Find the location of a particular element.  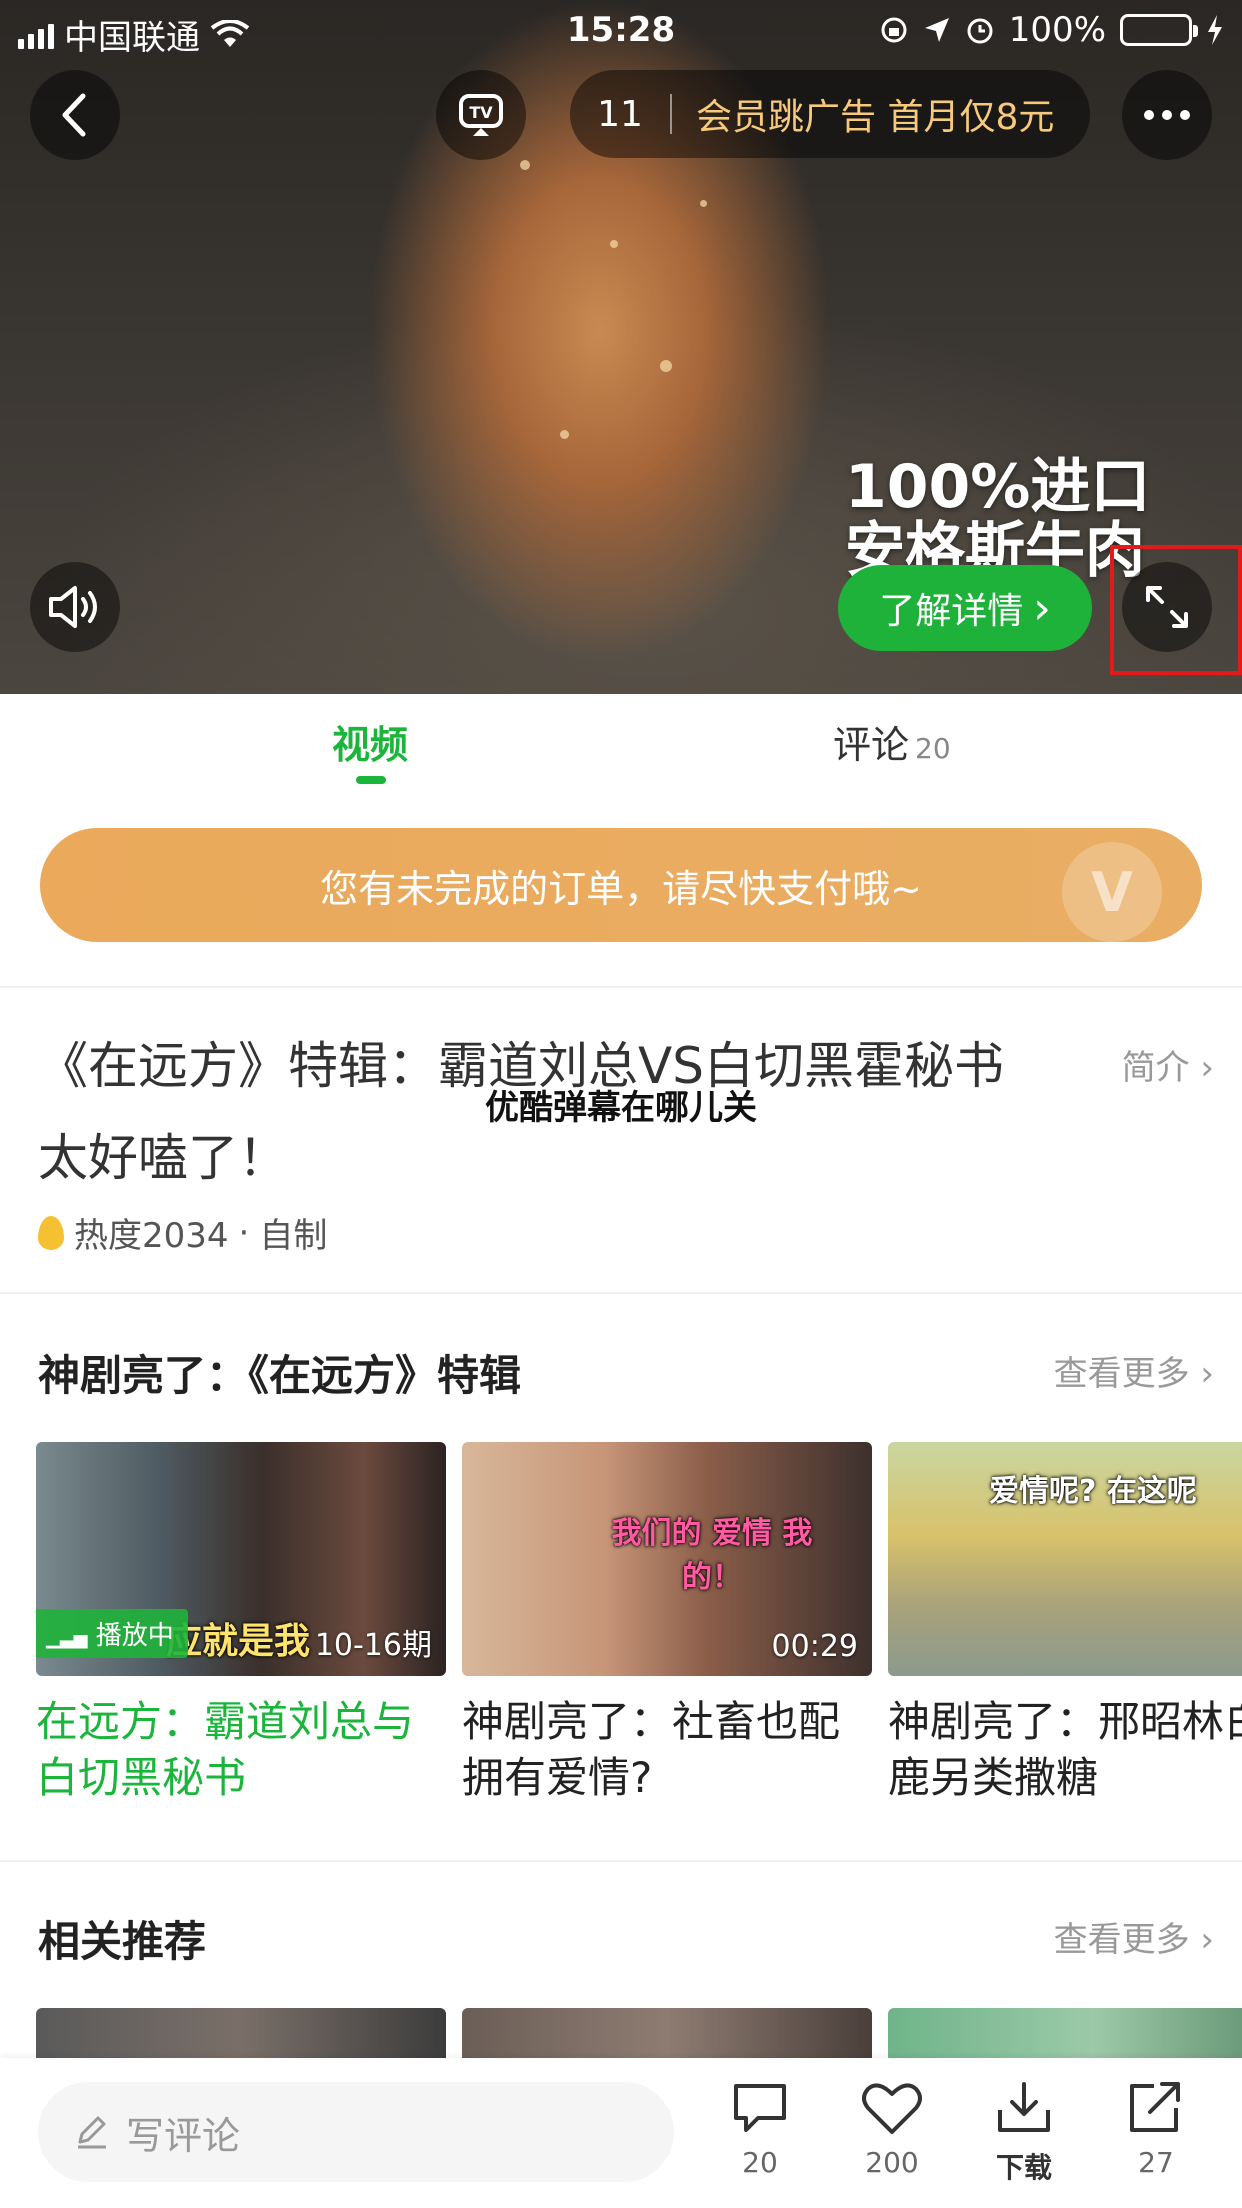

card-title: 在远方：霸道刘总与白切黑秘书 is located at coordinates (225, 1749).